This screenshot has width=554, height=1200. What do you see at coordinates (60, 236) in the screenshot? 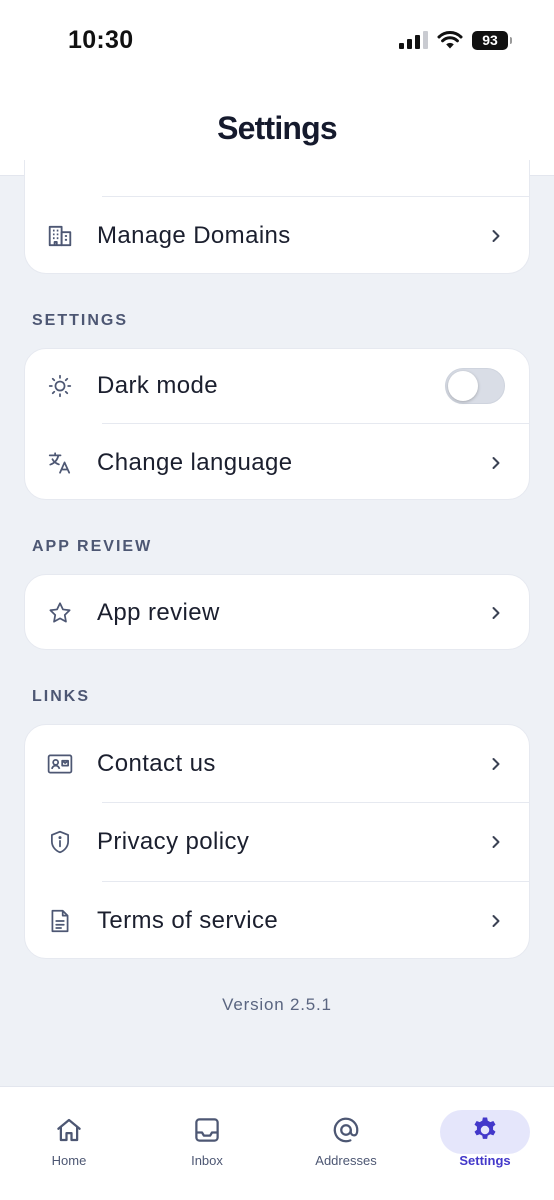
I see `building-icon` at bounding box center [60, 236].